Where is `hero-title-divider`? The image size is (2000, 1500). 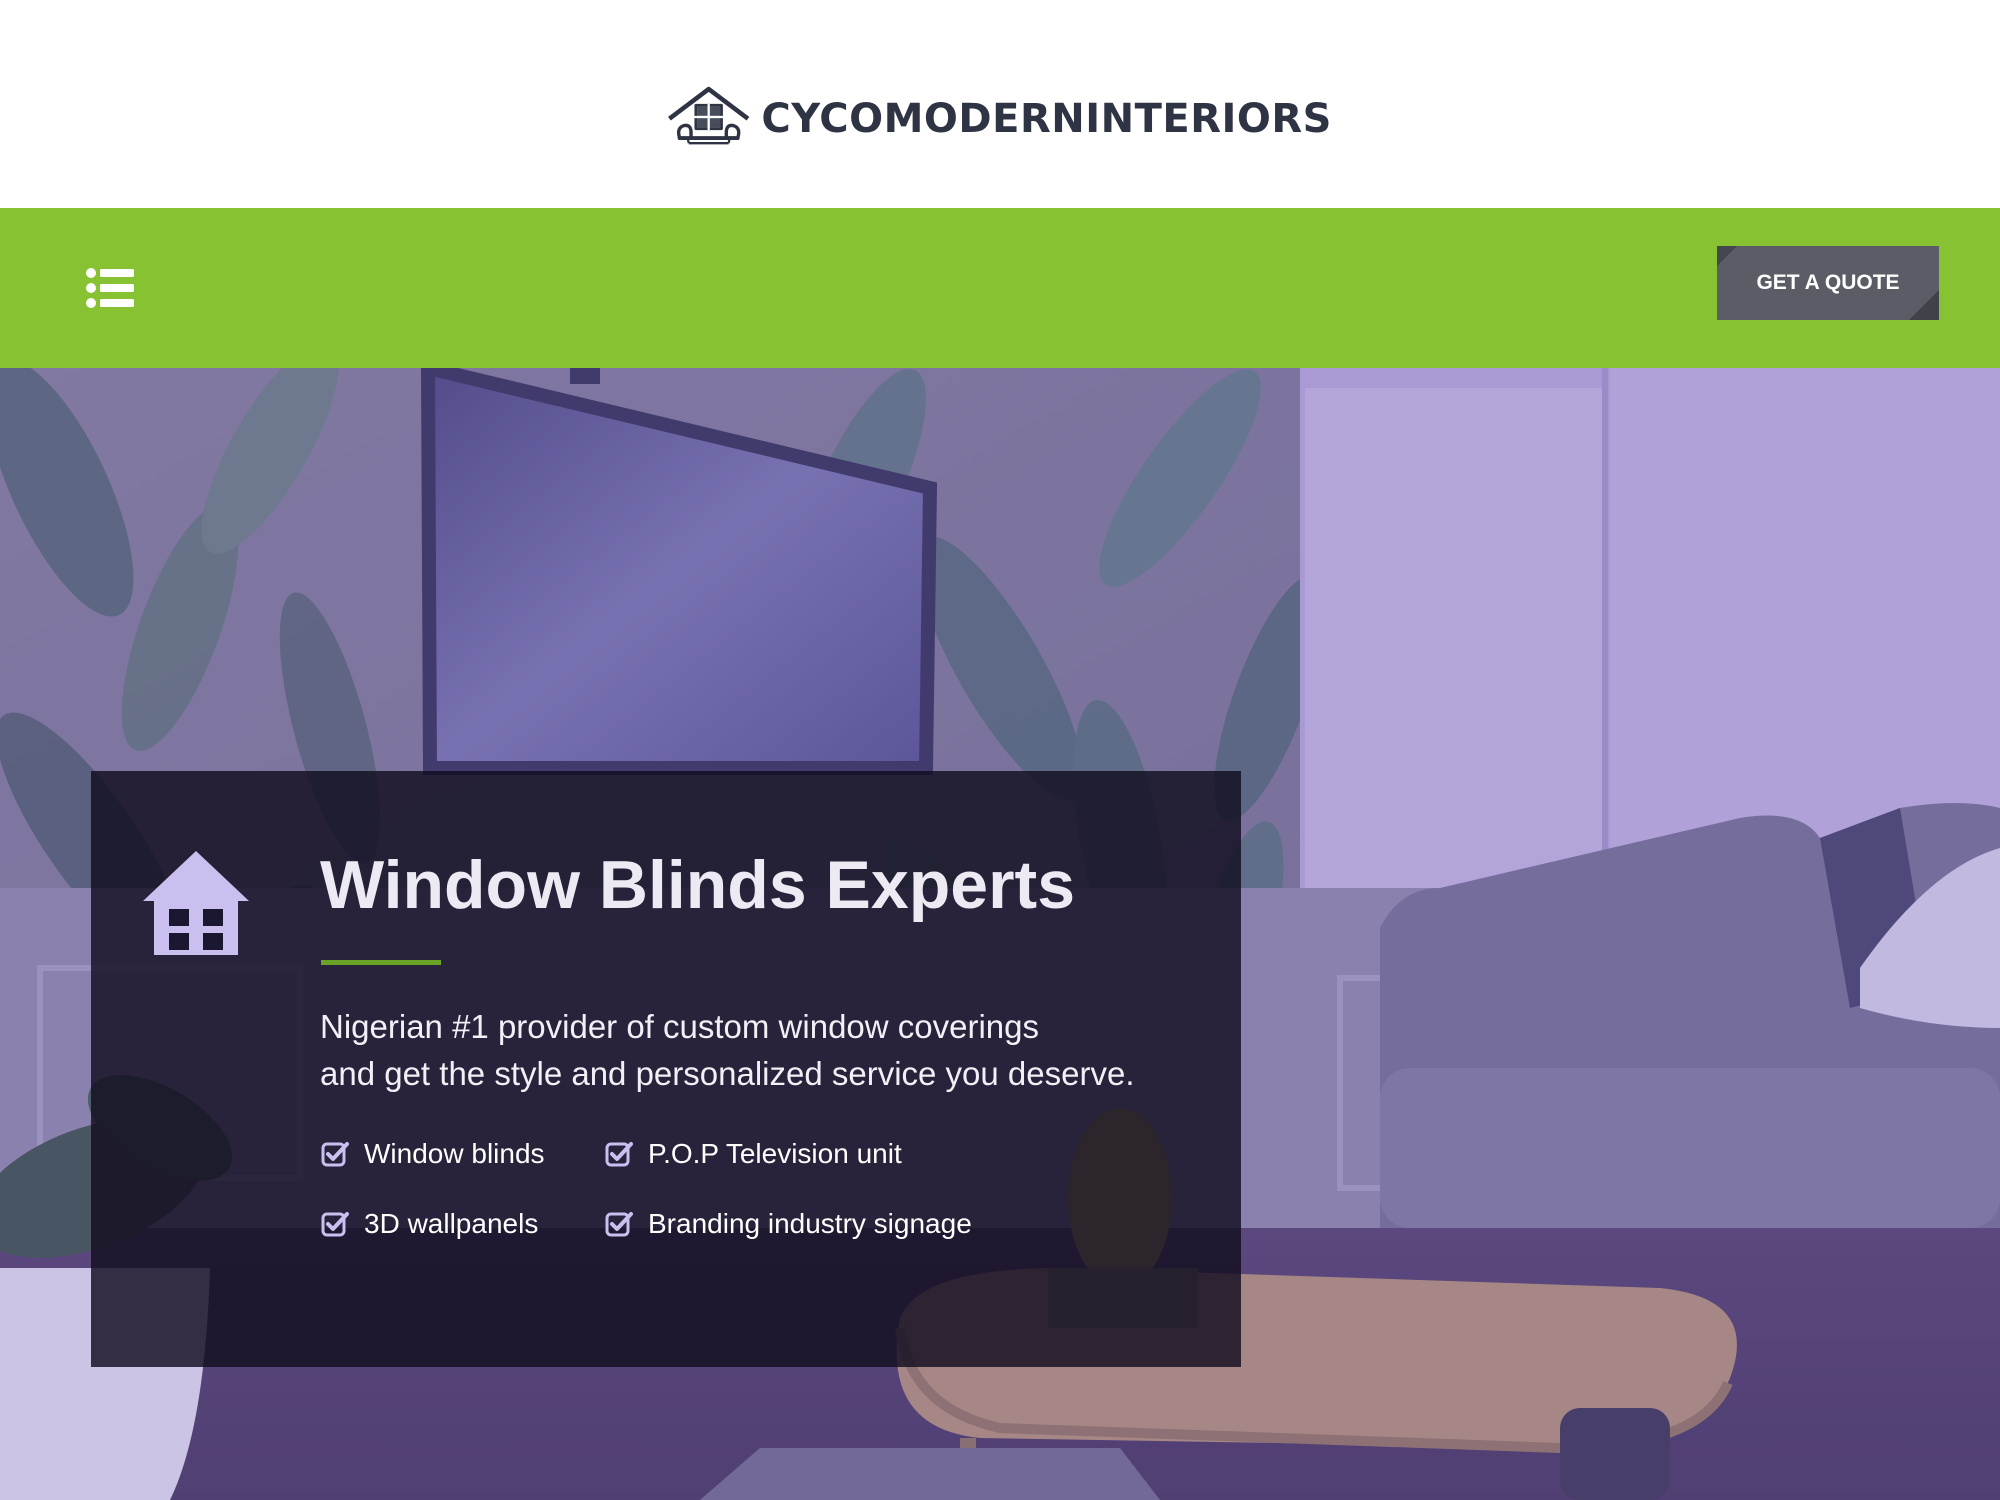
hero-title-divider is located at coordinates (381, 962).